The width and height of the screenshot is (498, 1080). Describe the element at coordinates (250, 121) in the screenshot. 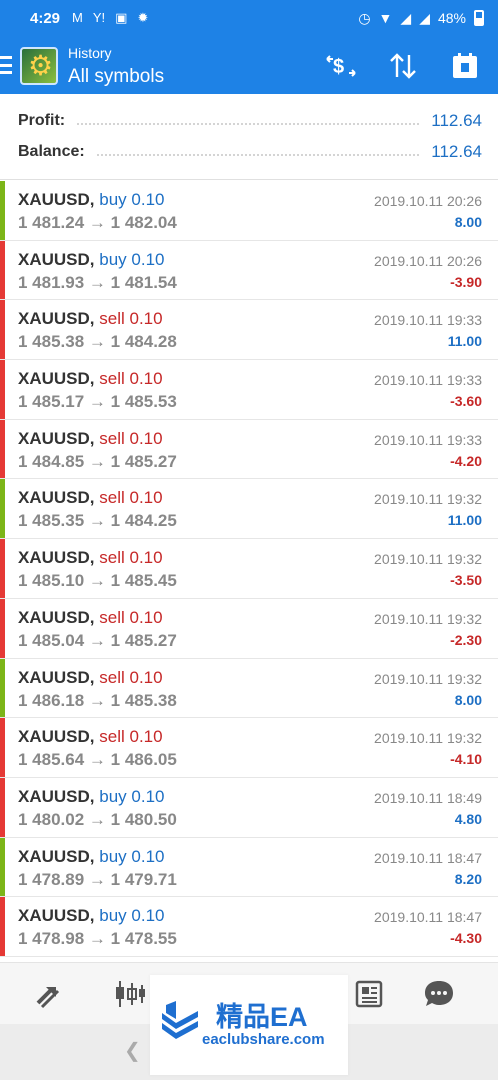

I see `profit-row: Profit: 112.64` at that location.